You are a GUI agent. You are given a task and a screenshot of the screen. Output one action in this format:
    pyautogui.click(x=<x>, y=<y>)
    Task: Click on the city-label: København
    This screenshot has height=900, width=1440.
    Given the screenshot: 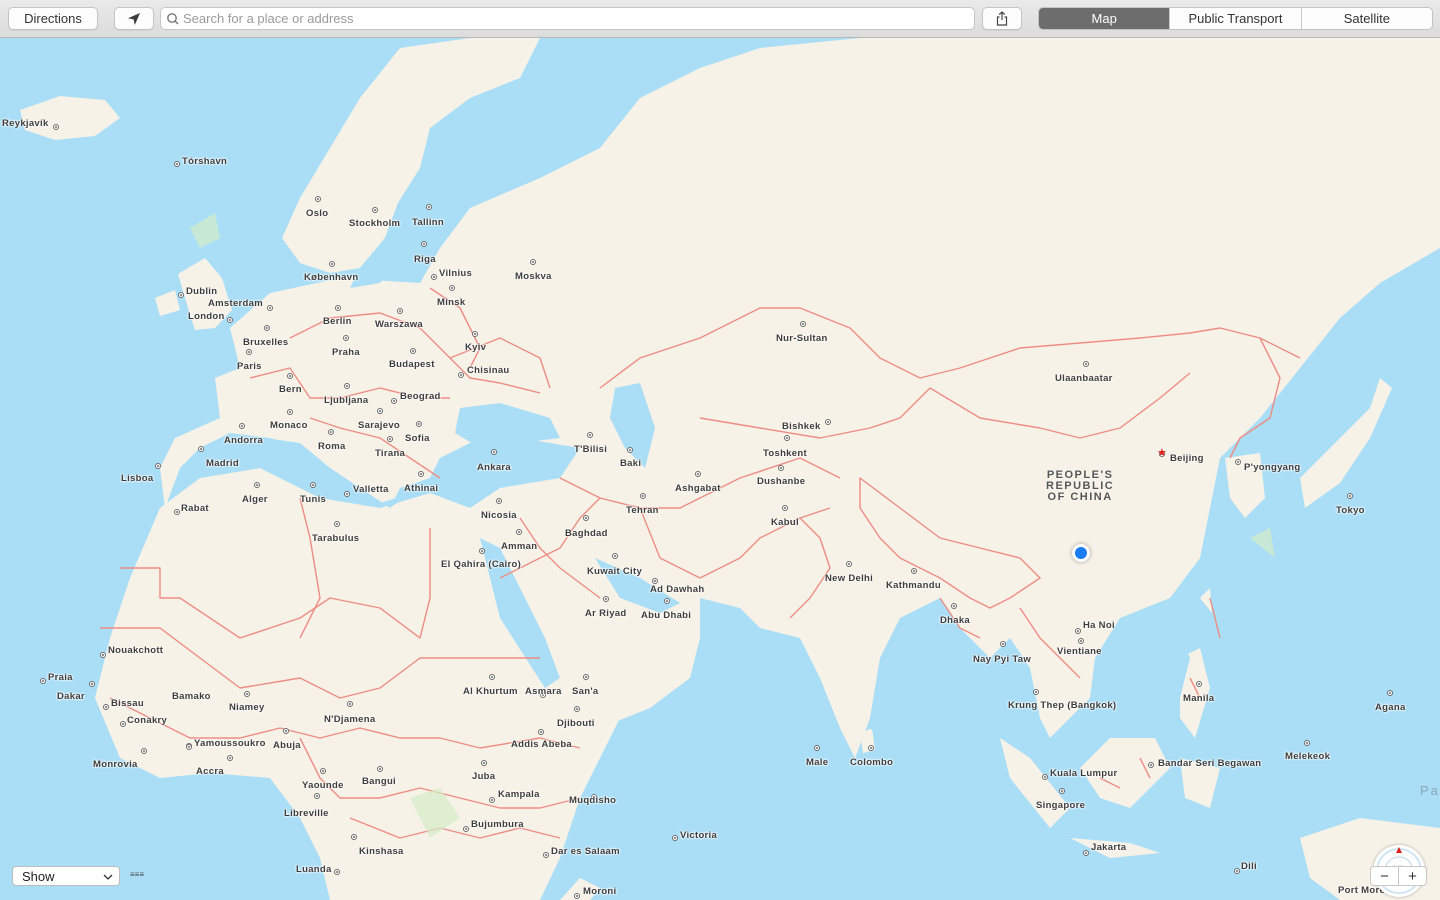 What is the action you would take?
    pyautogui.click(x=331, y=277)
    